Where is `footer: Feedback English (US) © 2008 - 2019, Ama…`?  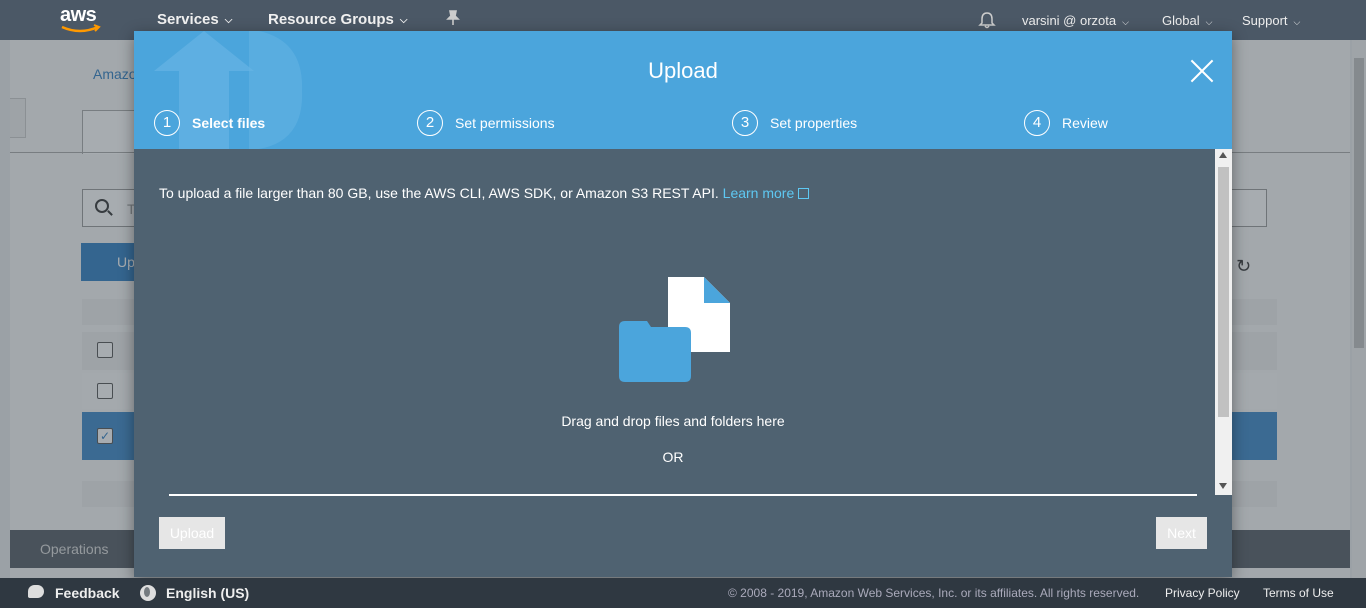 footer: Feedback English (US) © 2008 - 2019, Ama… is located at coordinates (683, 593).